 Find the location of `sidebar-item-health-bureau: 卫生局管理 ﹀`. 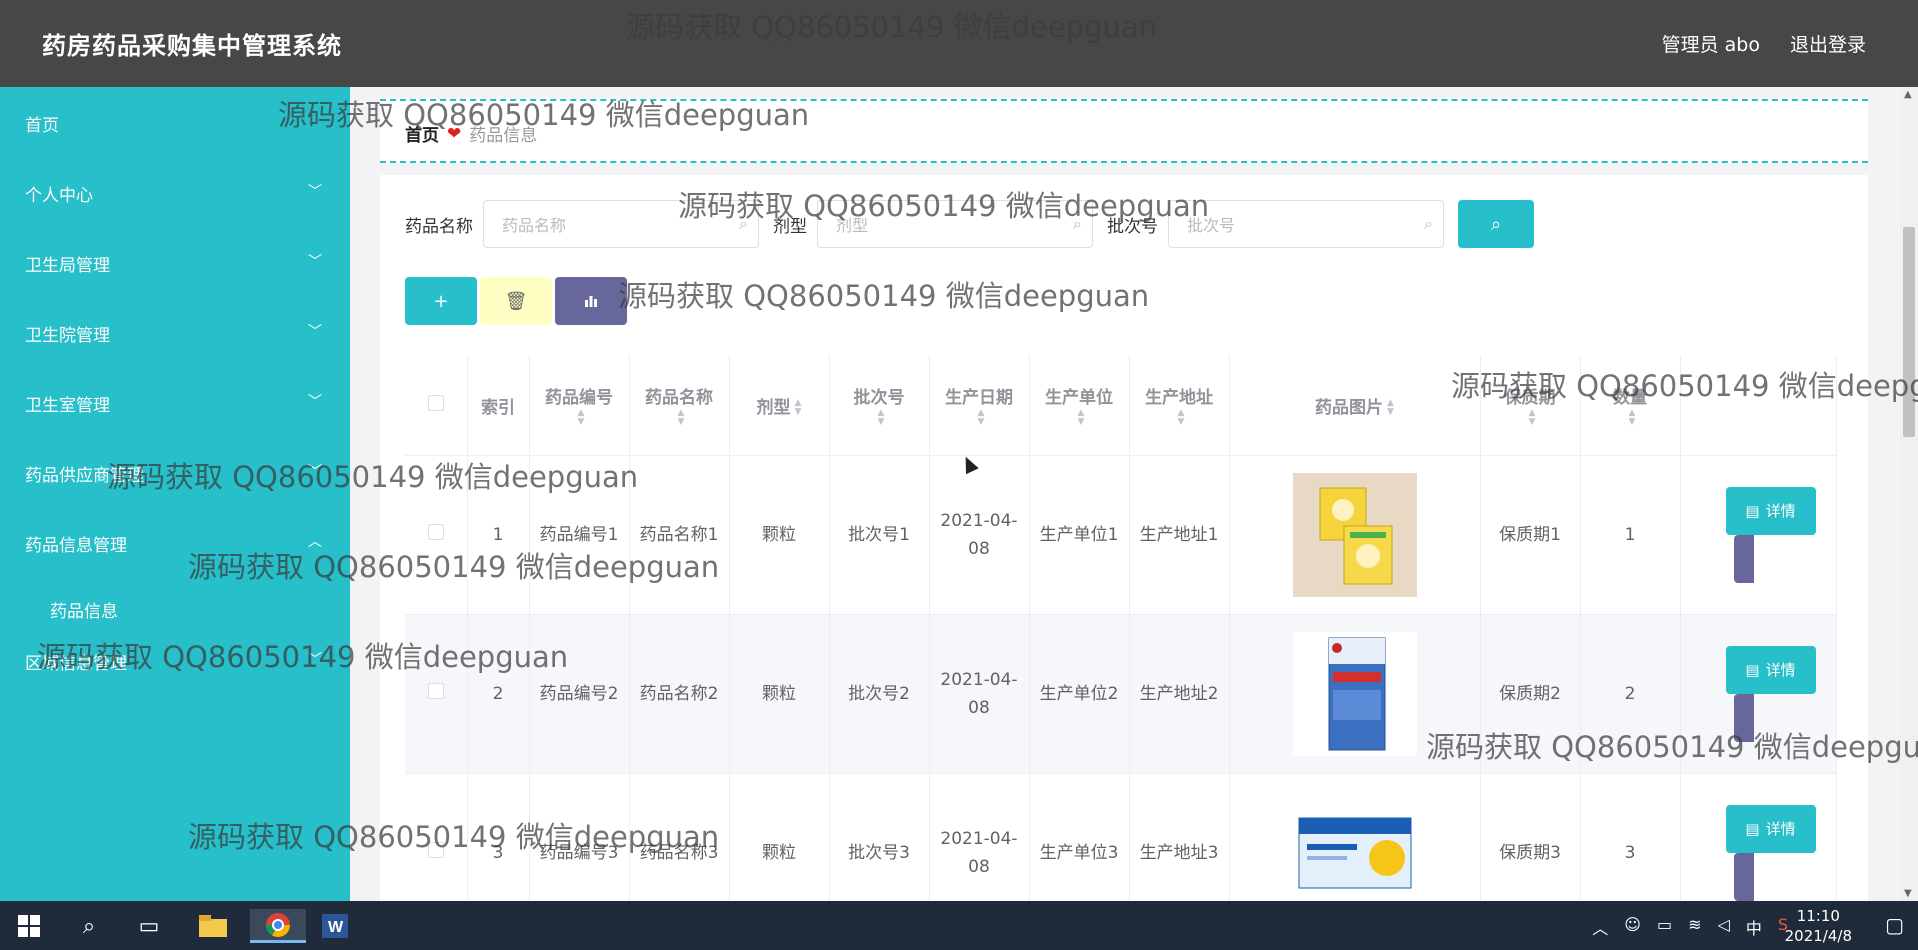

sidebar-item-health-bureau: 卫生局管理 ﹀ is located at coordinates (175, 262).